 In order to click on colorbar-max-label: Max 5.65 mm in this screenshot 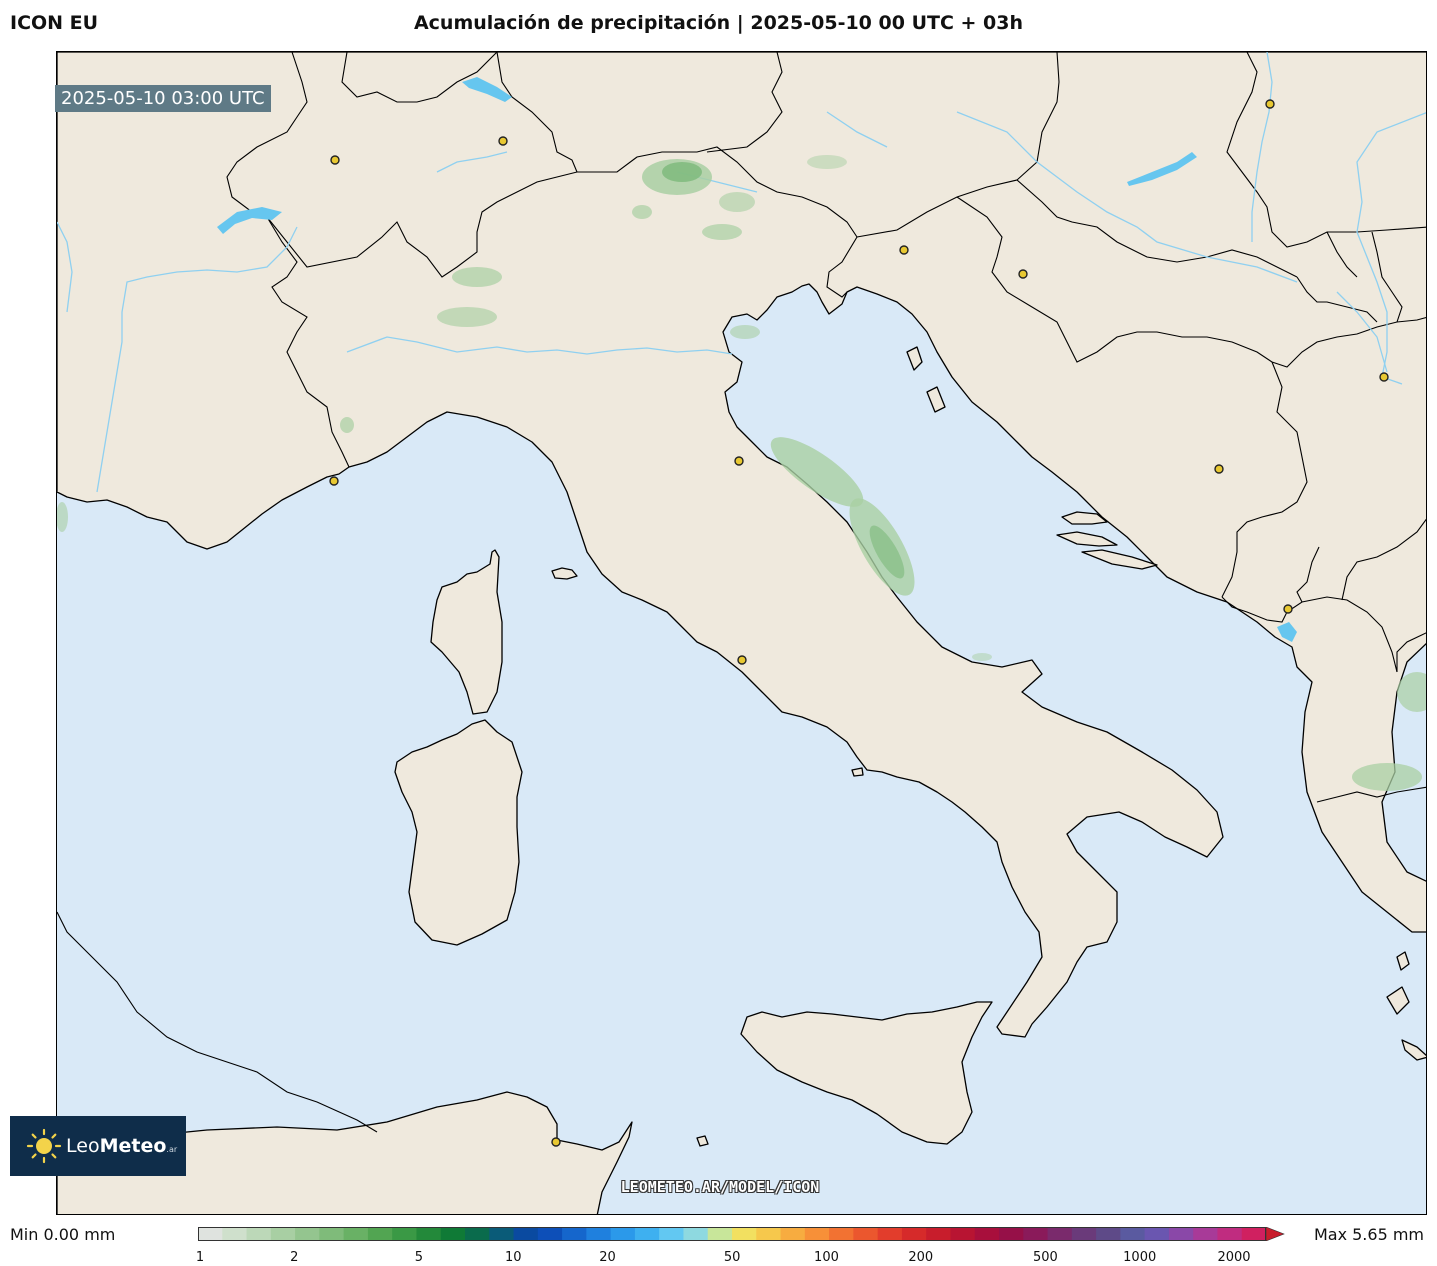, I will do `click(1368, 1234)`.